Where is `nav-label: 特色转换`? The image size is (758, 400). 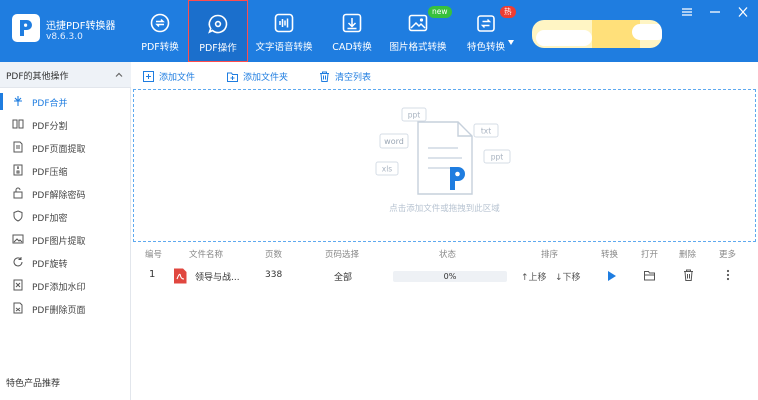 nav-label: 特色转换 is located at coordinates (485, 47).